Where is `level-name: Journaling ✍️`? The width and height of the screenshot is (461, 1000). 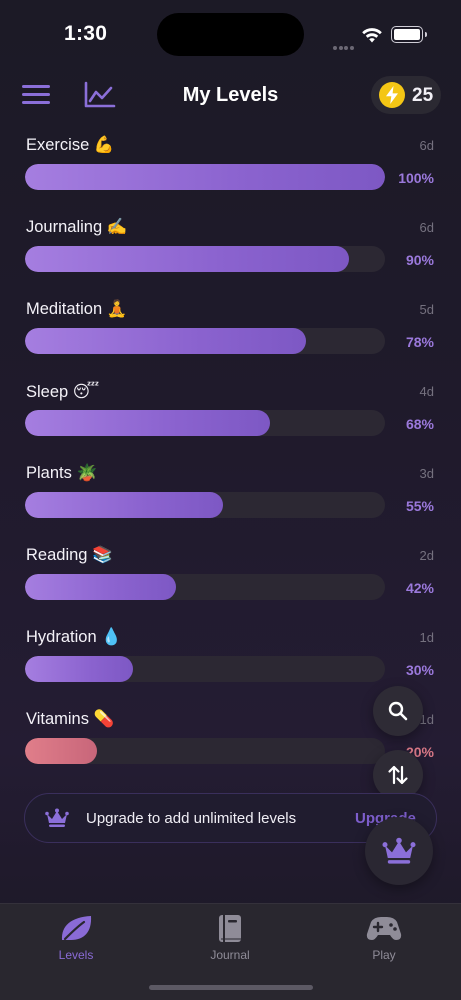 level-name: Journaling ✍️ is located at coordinates (77, 227).